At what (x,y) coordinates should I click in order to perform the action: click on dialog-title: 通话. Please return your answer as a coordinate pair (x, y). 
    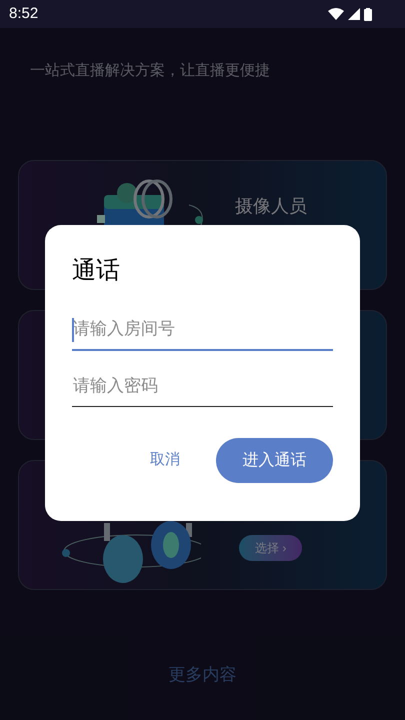
    Looking at the image, I should click on (96, 271).